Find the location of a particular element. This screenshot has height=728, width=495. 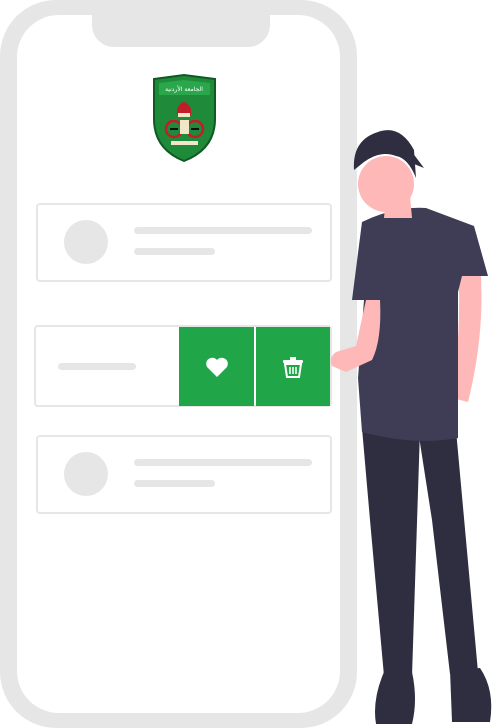

delete-button is located at coordinates (293, 366).